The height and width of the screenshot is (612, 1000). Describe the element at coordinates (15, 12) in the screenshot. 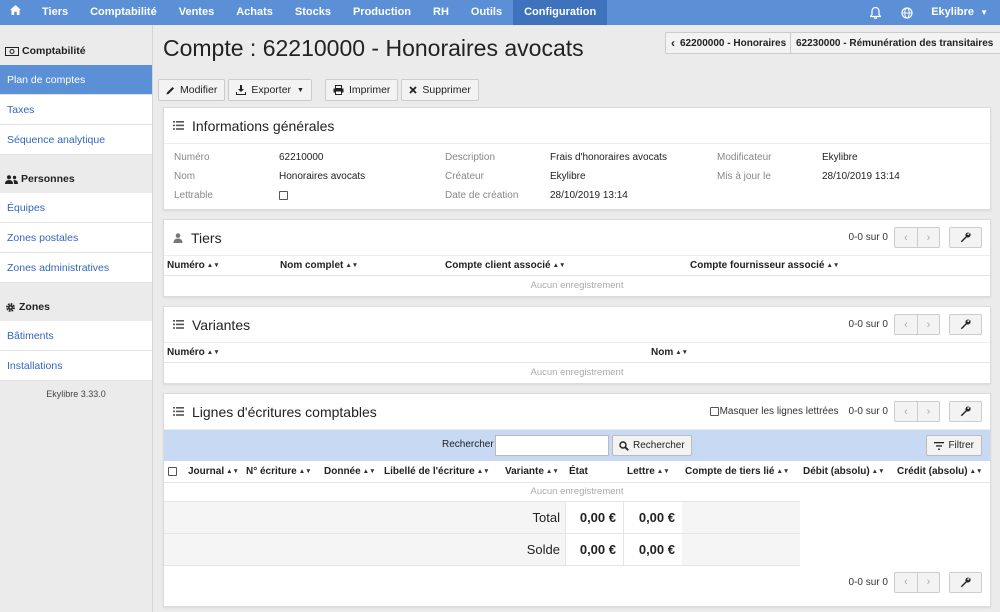

I see `home-icon` at that location.